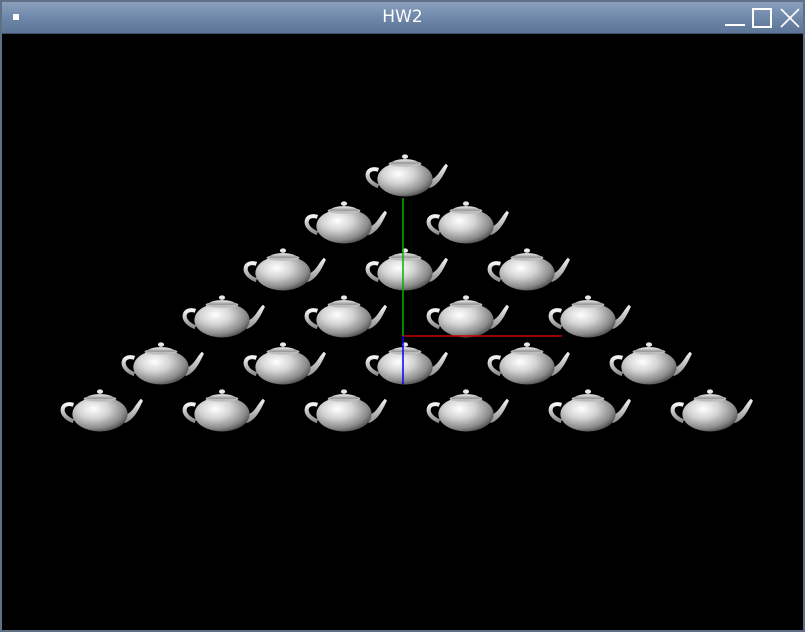  I want to click on maximize-icon, so click(762, 18).